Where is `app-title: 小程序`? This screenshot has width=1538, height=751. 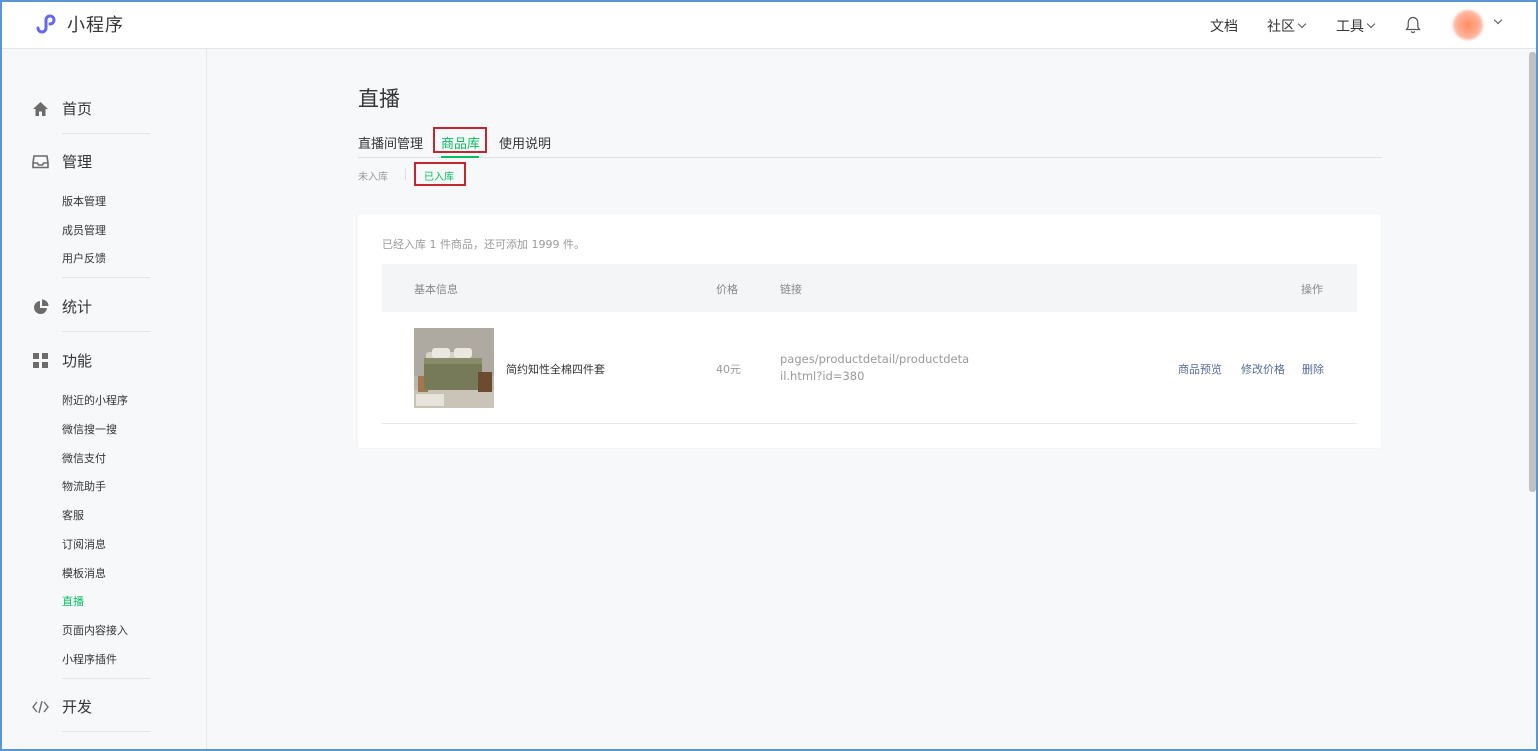
app-title: 小程序 is located at coordinates (95, 25).